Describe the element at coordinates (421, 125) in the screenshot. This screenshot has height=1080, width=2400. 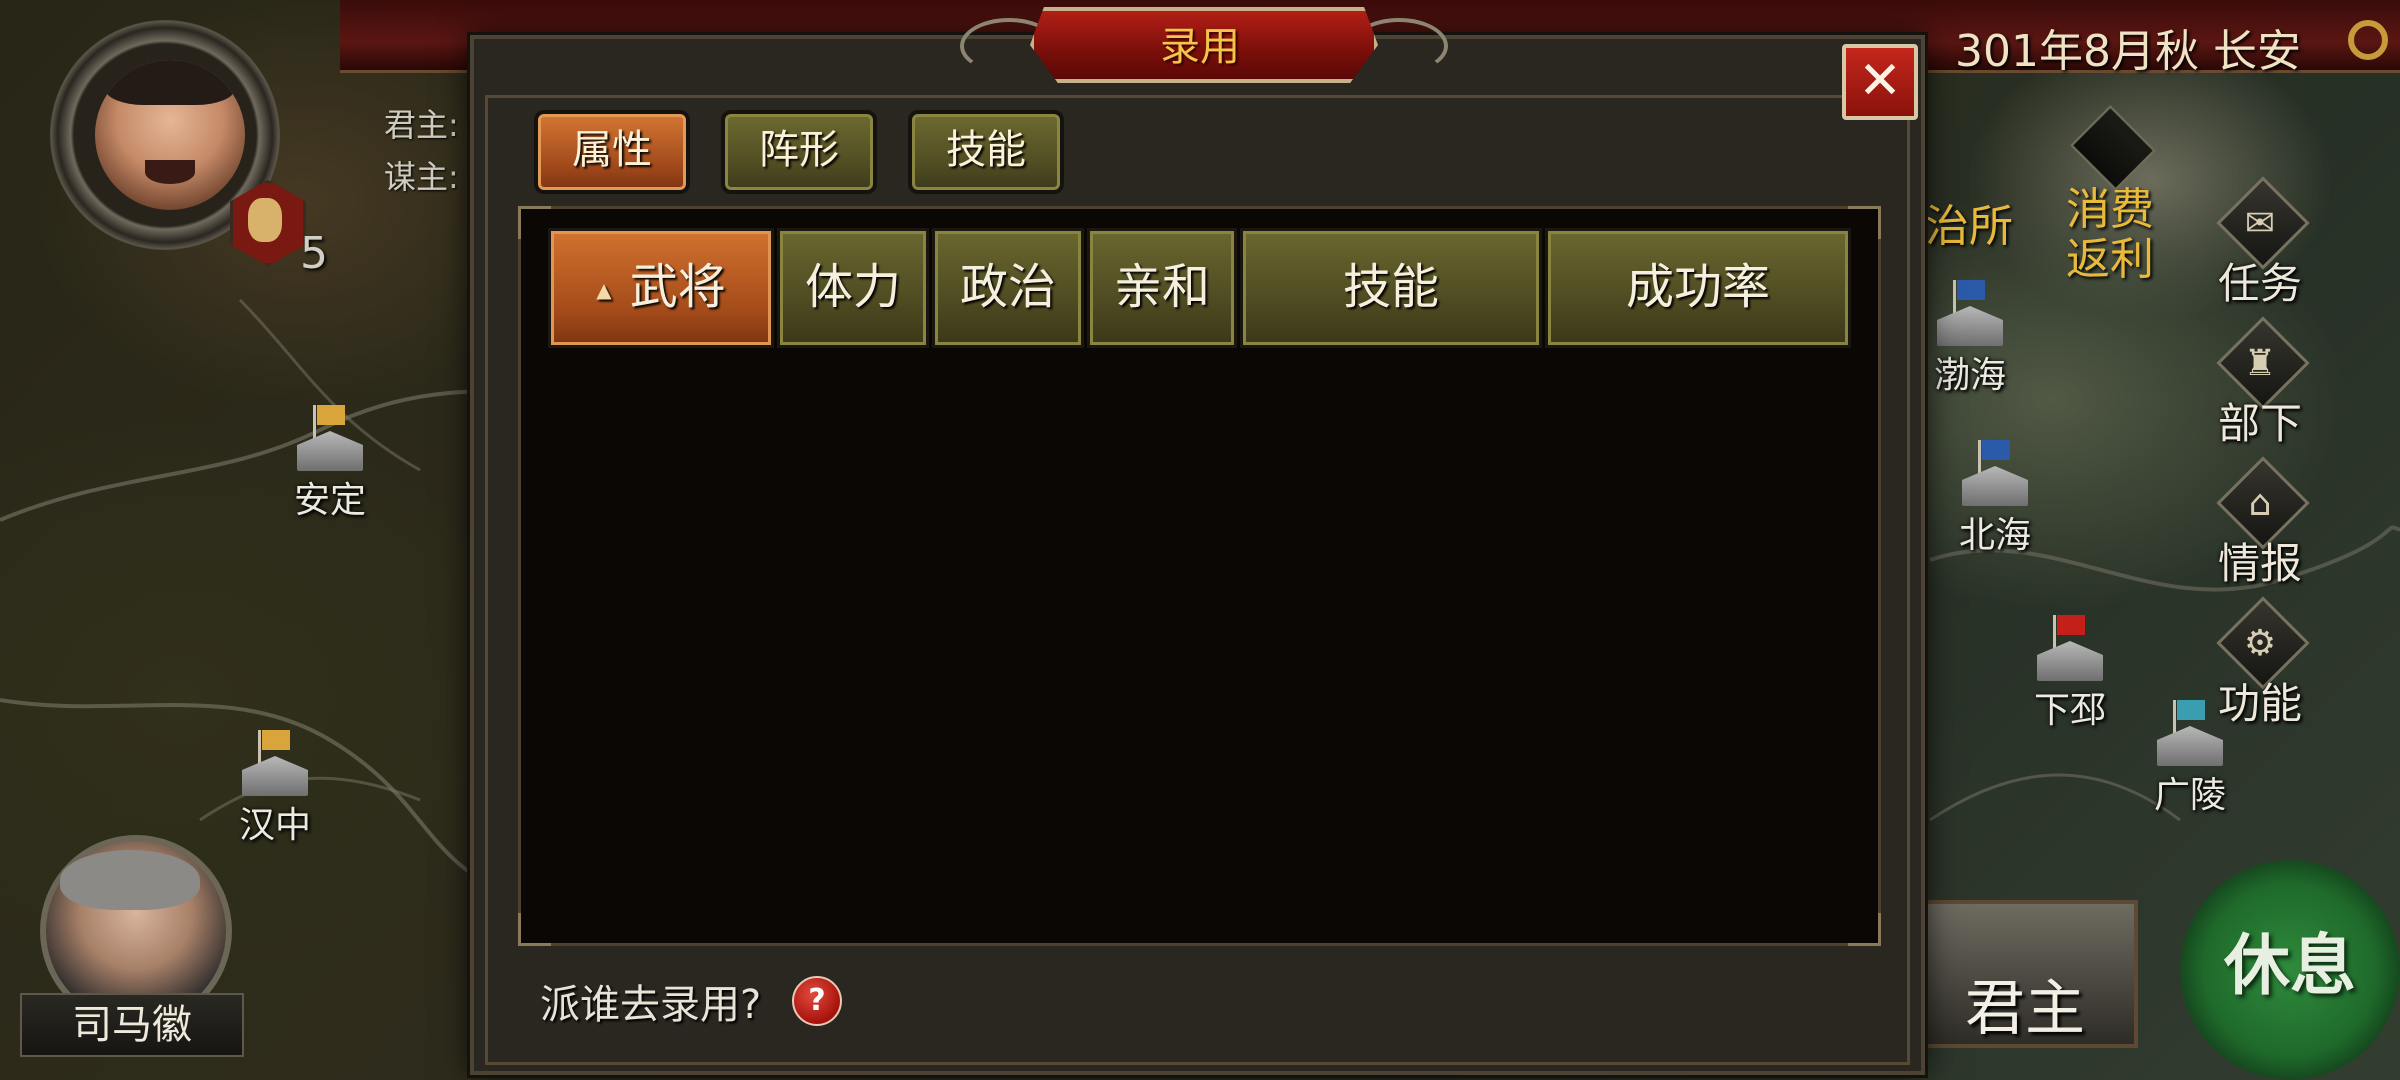
I see `lord-label: 君主:` at that location.